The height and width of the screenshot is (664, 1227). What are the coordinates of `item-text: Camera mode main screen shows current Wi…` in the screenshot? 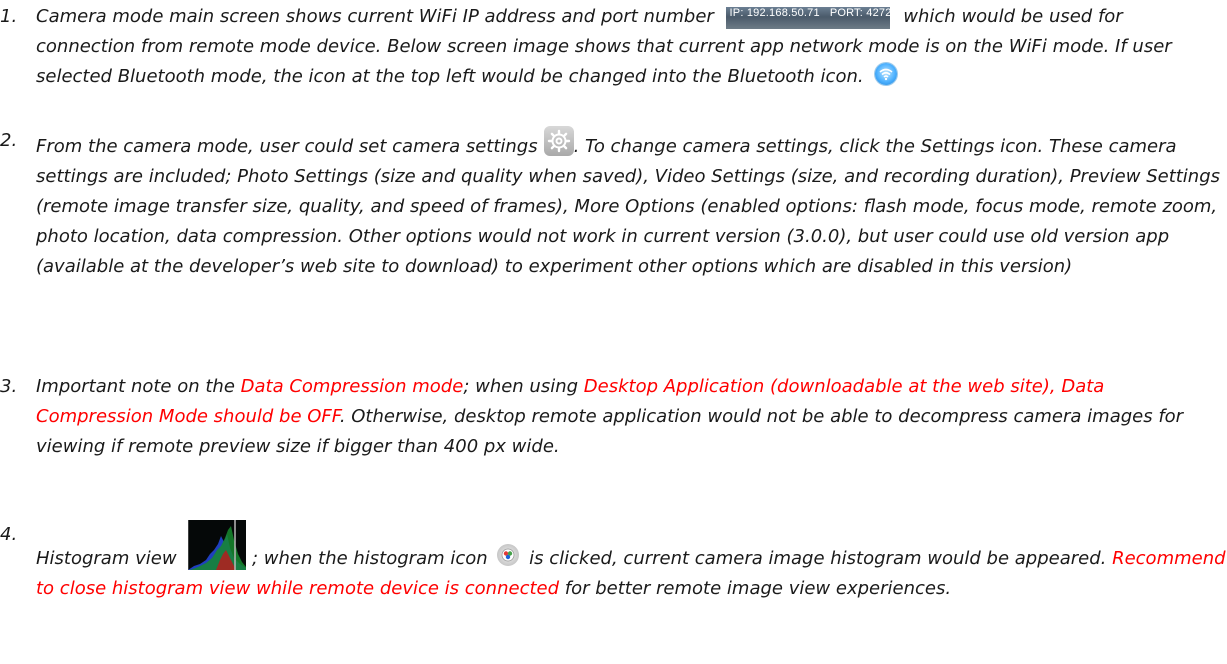 It's located at (375, 16).